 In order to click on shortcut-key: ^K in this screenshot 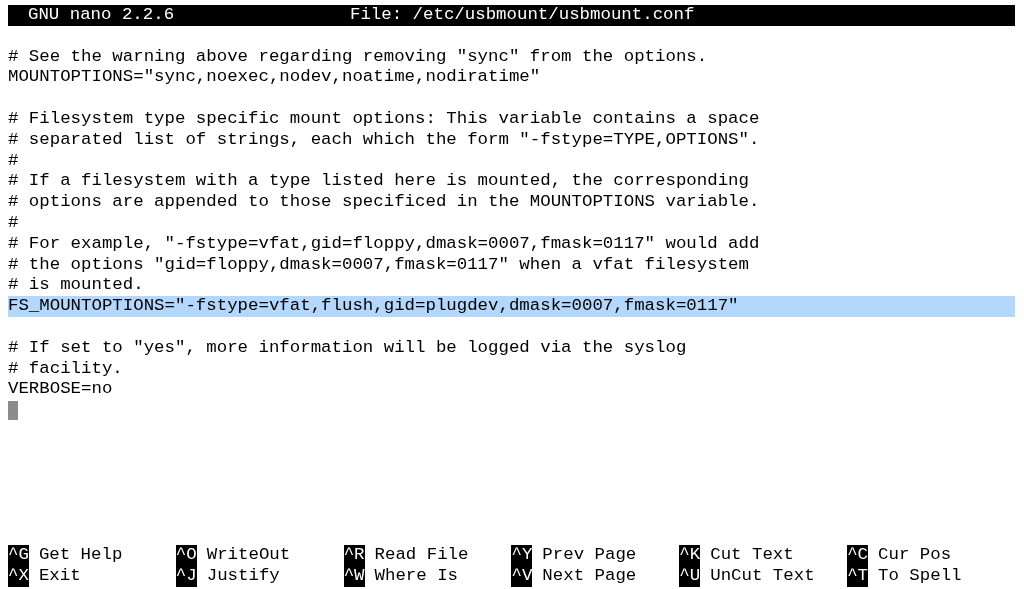, I will do `click(690, 556)`.